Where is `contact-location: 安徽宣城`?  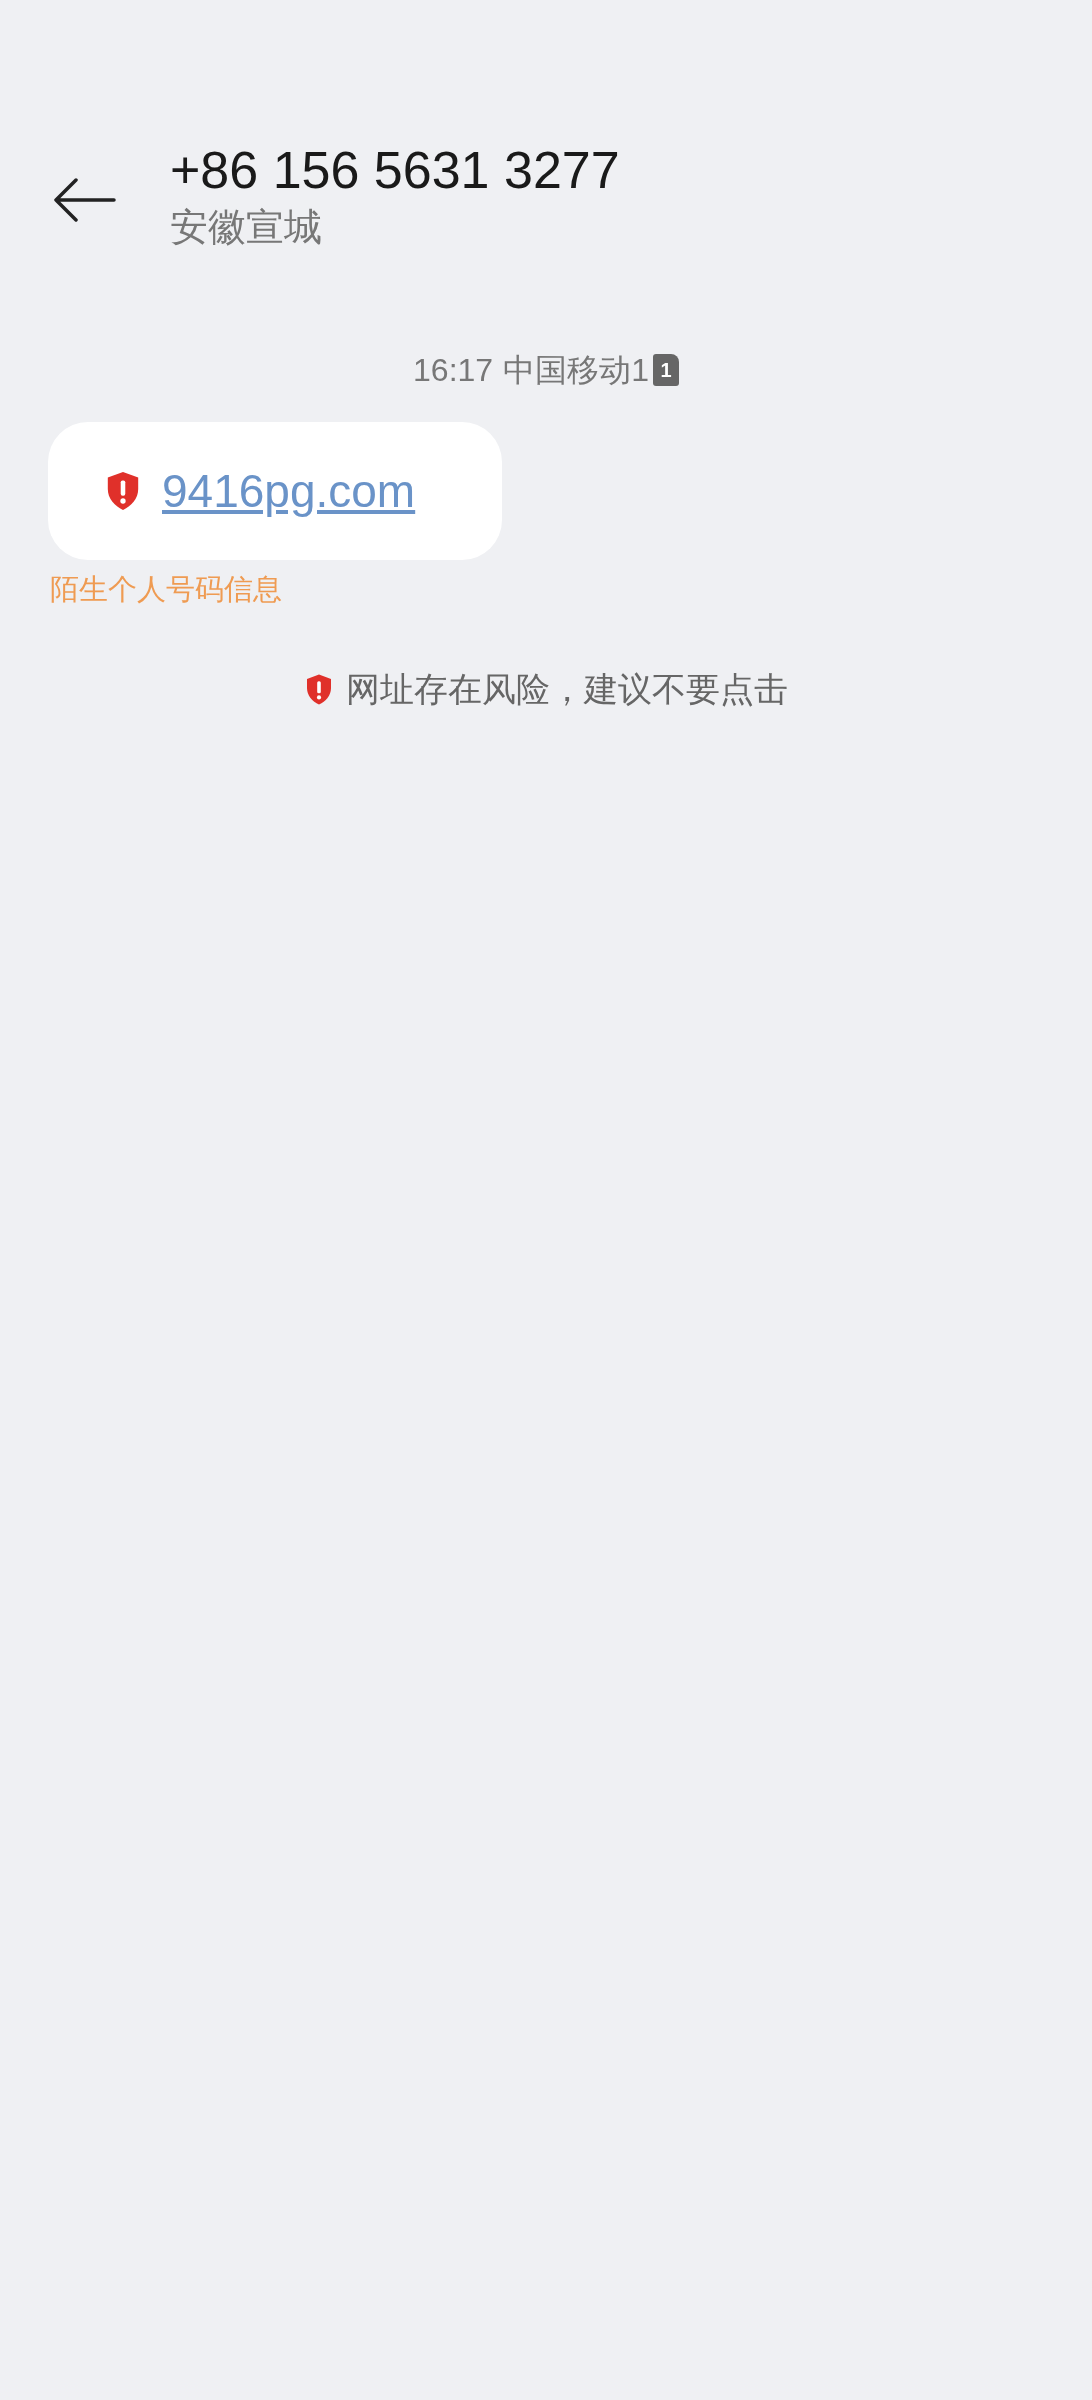 contact-location: 安徽宣城 is located at coordinates (246, 227).